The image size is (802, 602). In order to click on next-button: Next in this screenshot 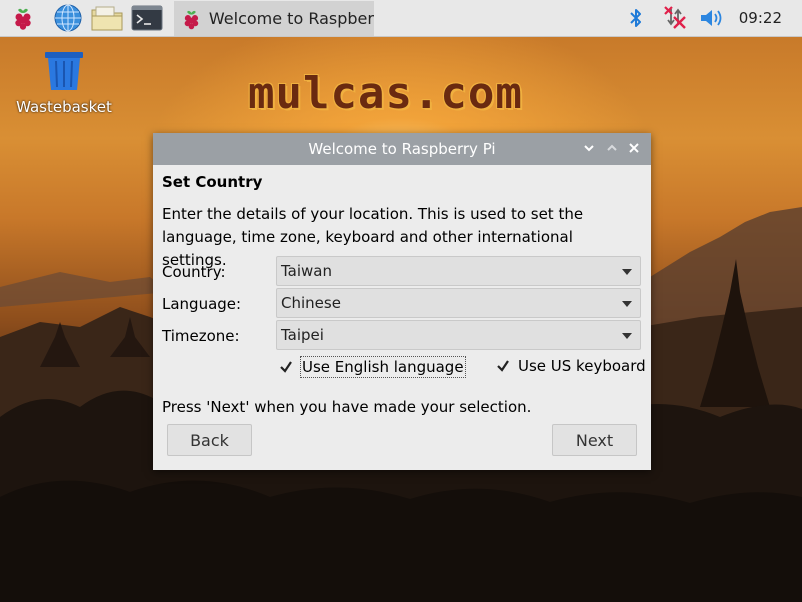, I will do `click(594, 440)`.